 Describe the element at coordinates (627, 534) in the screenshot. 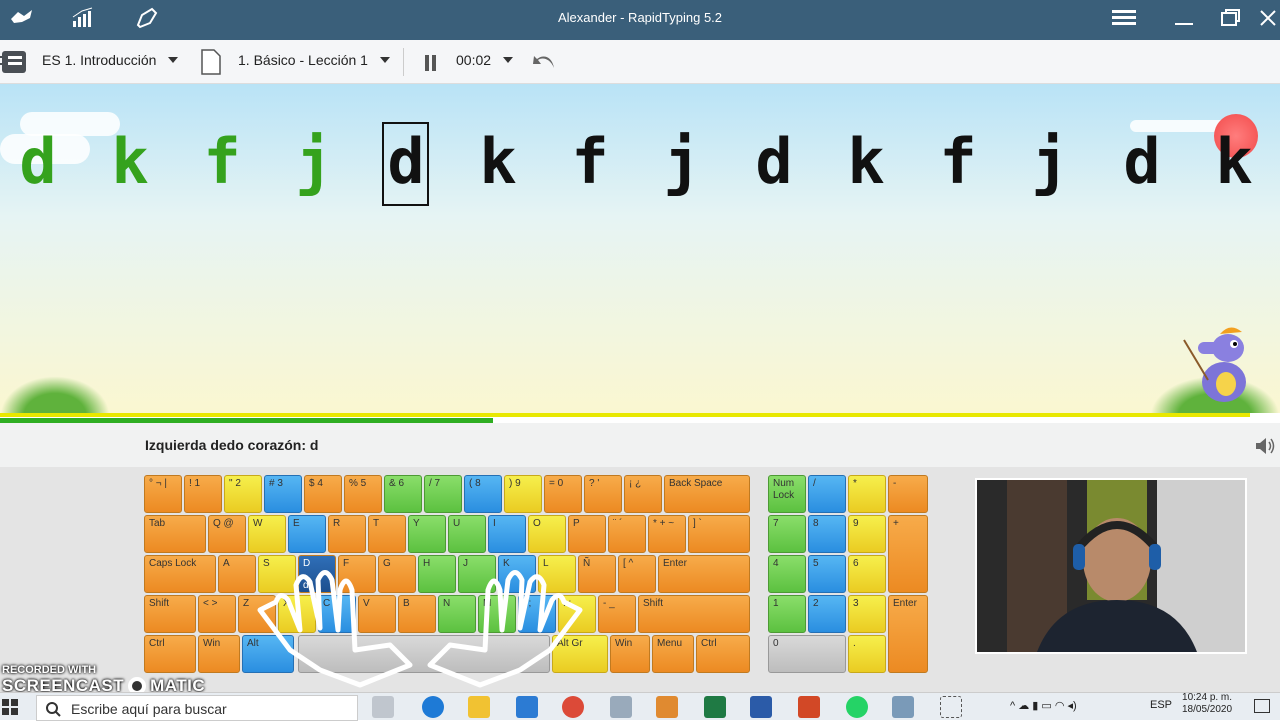

I see `keyboard-key: ¨ ´` at that location.